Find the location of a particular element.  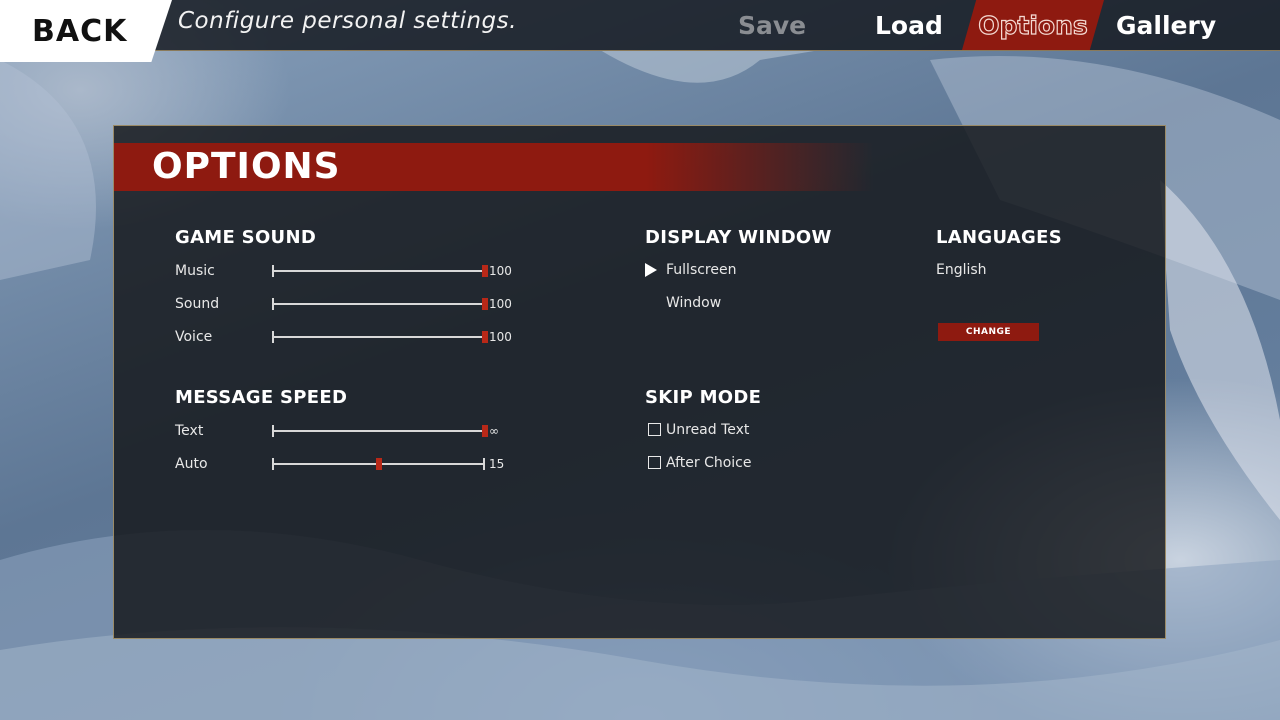

text-speed-value: ∞ is located at coordinates (494, 431).